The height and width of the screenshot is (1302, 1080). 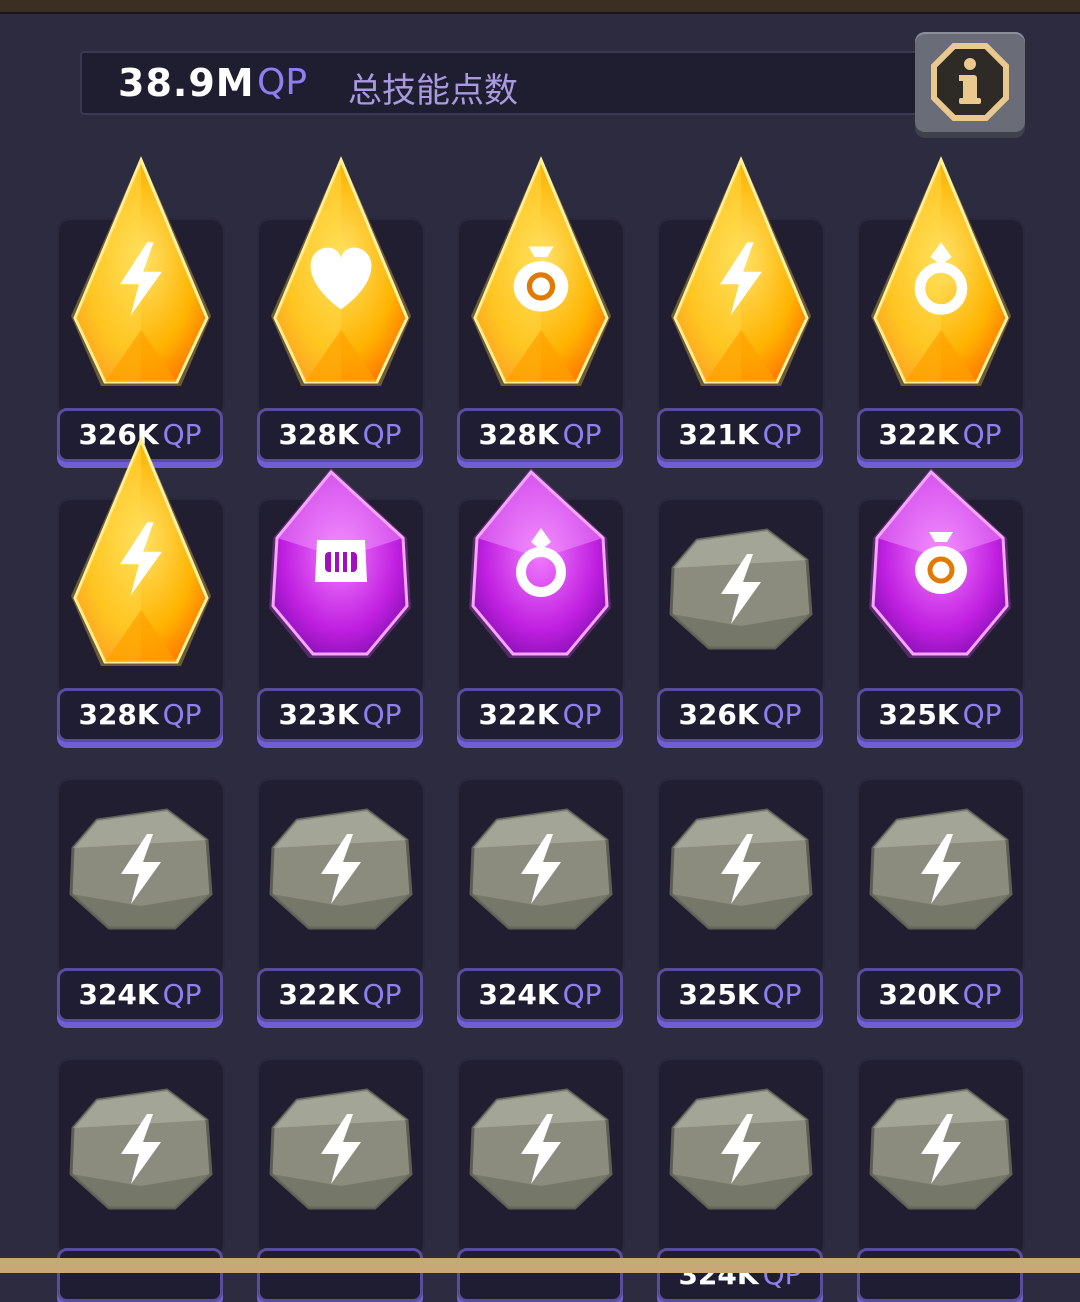 I want to click on cost-value: 320K, so click(x=918, y=994).